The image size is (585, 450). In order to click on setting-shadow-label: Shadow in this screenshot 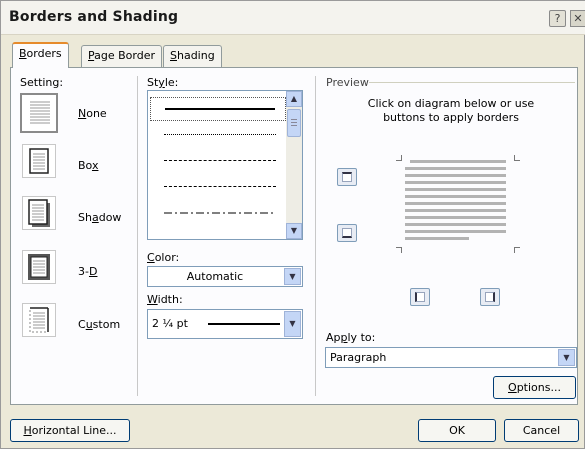, I will do `click(99, 217)`.